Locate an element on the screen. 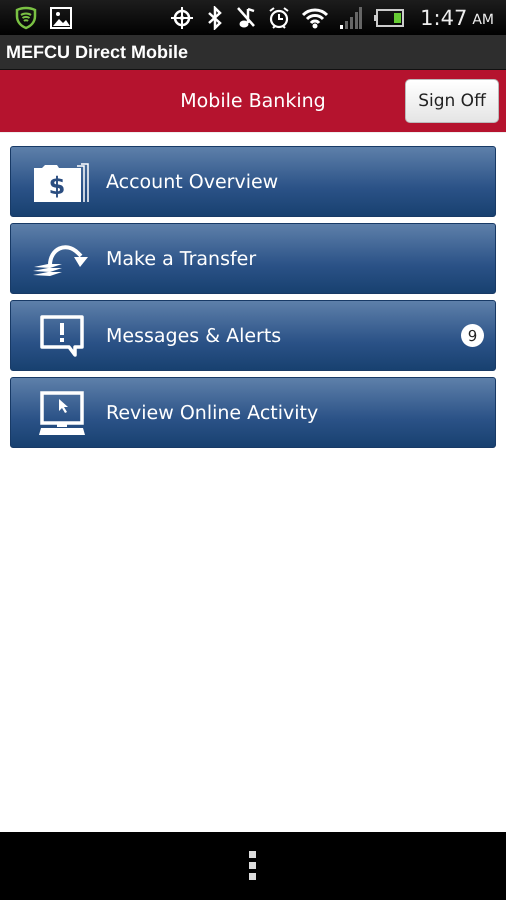 Image resolution: width=506 pixels, height=900 pixels. bluetooth-icon is located at coordinates (215, 18).